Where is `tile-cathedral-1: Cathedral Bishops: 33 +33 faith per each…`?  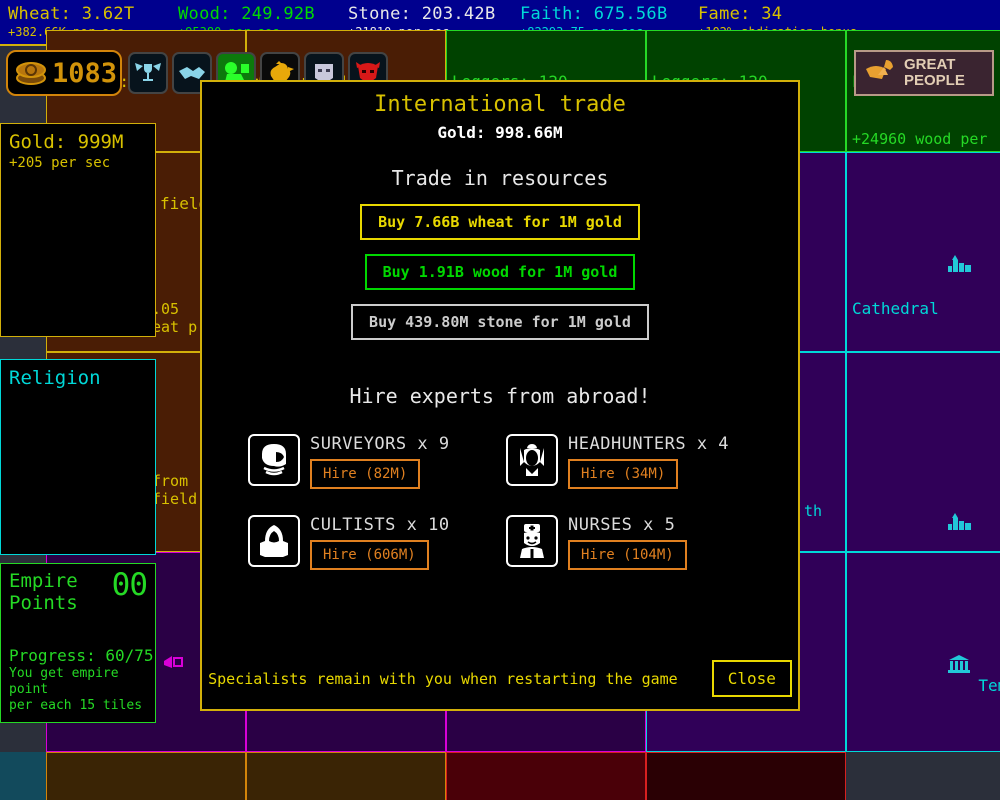
tile-cathedral-1: Cathedral Bishops: 33 +33 faith per each… is located at coordinates (923, 252).